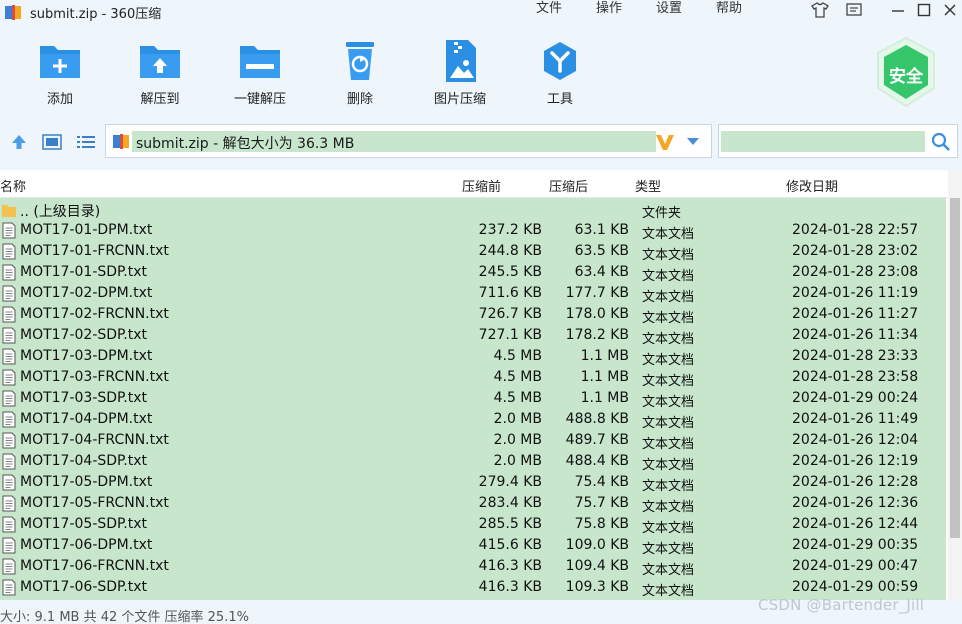  Describe the element at coordinates (19, 142) in the screenshot. I see `up-arrow-icon` at that location.